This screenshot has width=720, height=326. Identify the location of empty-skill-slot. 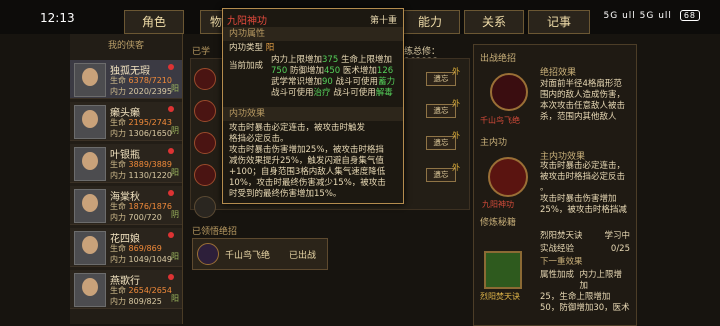
(205, 207).